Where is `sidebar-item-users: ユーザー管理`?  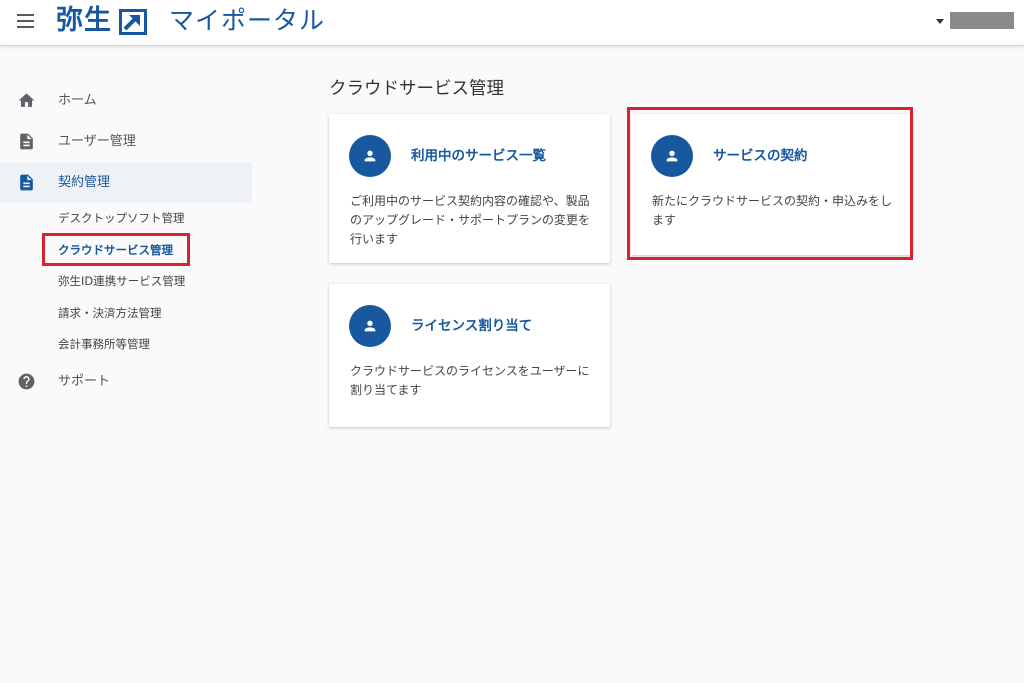 sidebar-item-users: ユーザー管理 is located at coordinates (126, 141).